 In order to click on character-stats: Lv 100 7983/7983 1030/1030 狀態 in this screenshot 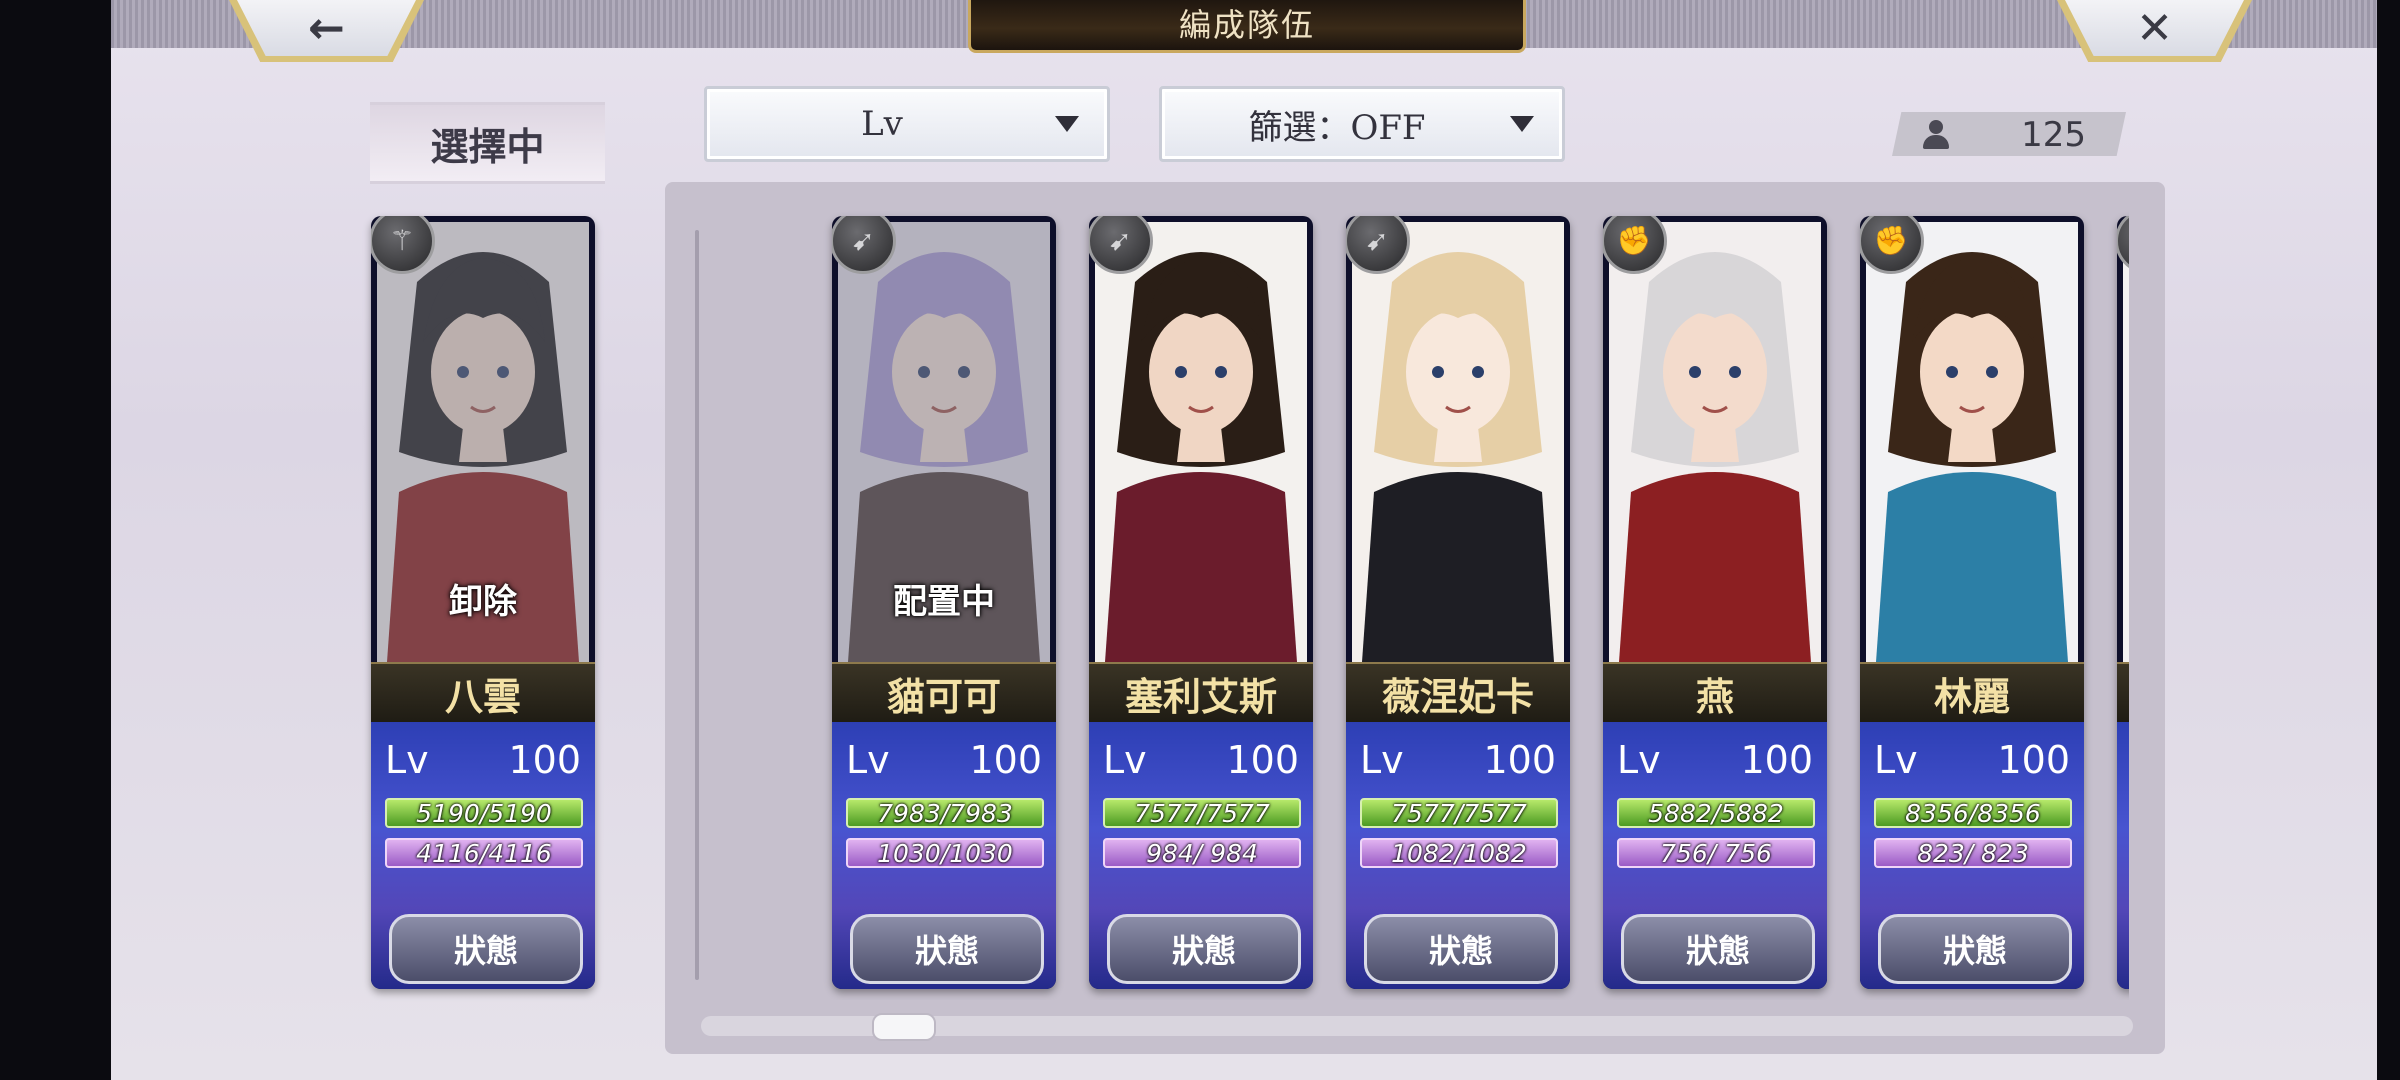, I will do `click(944, 855)`.